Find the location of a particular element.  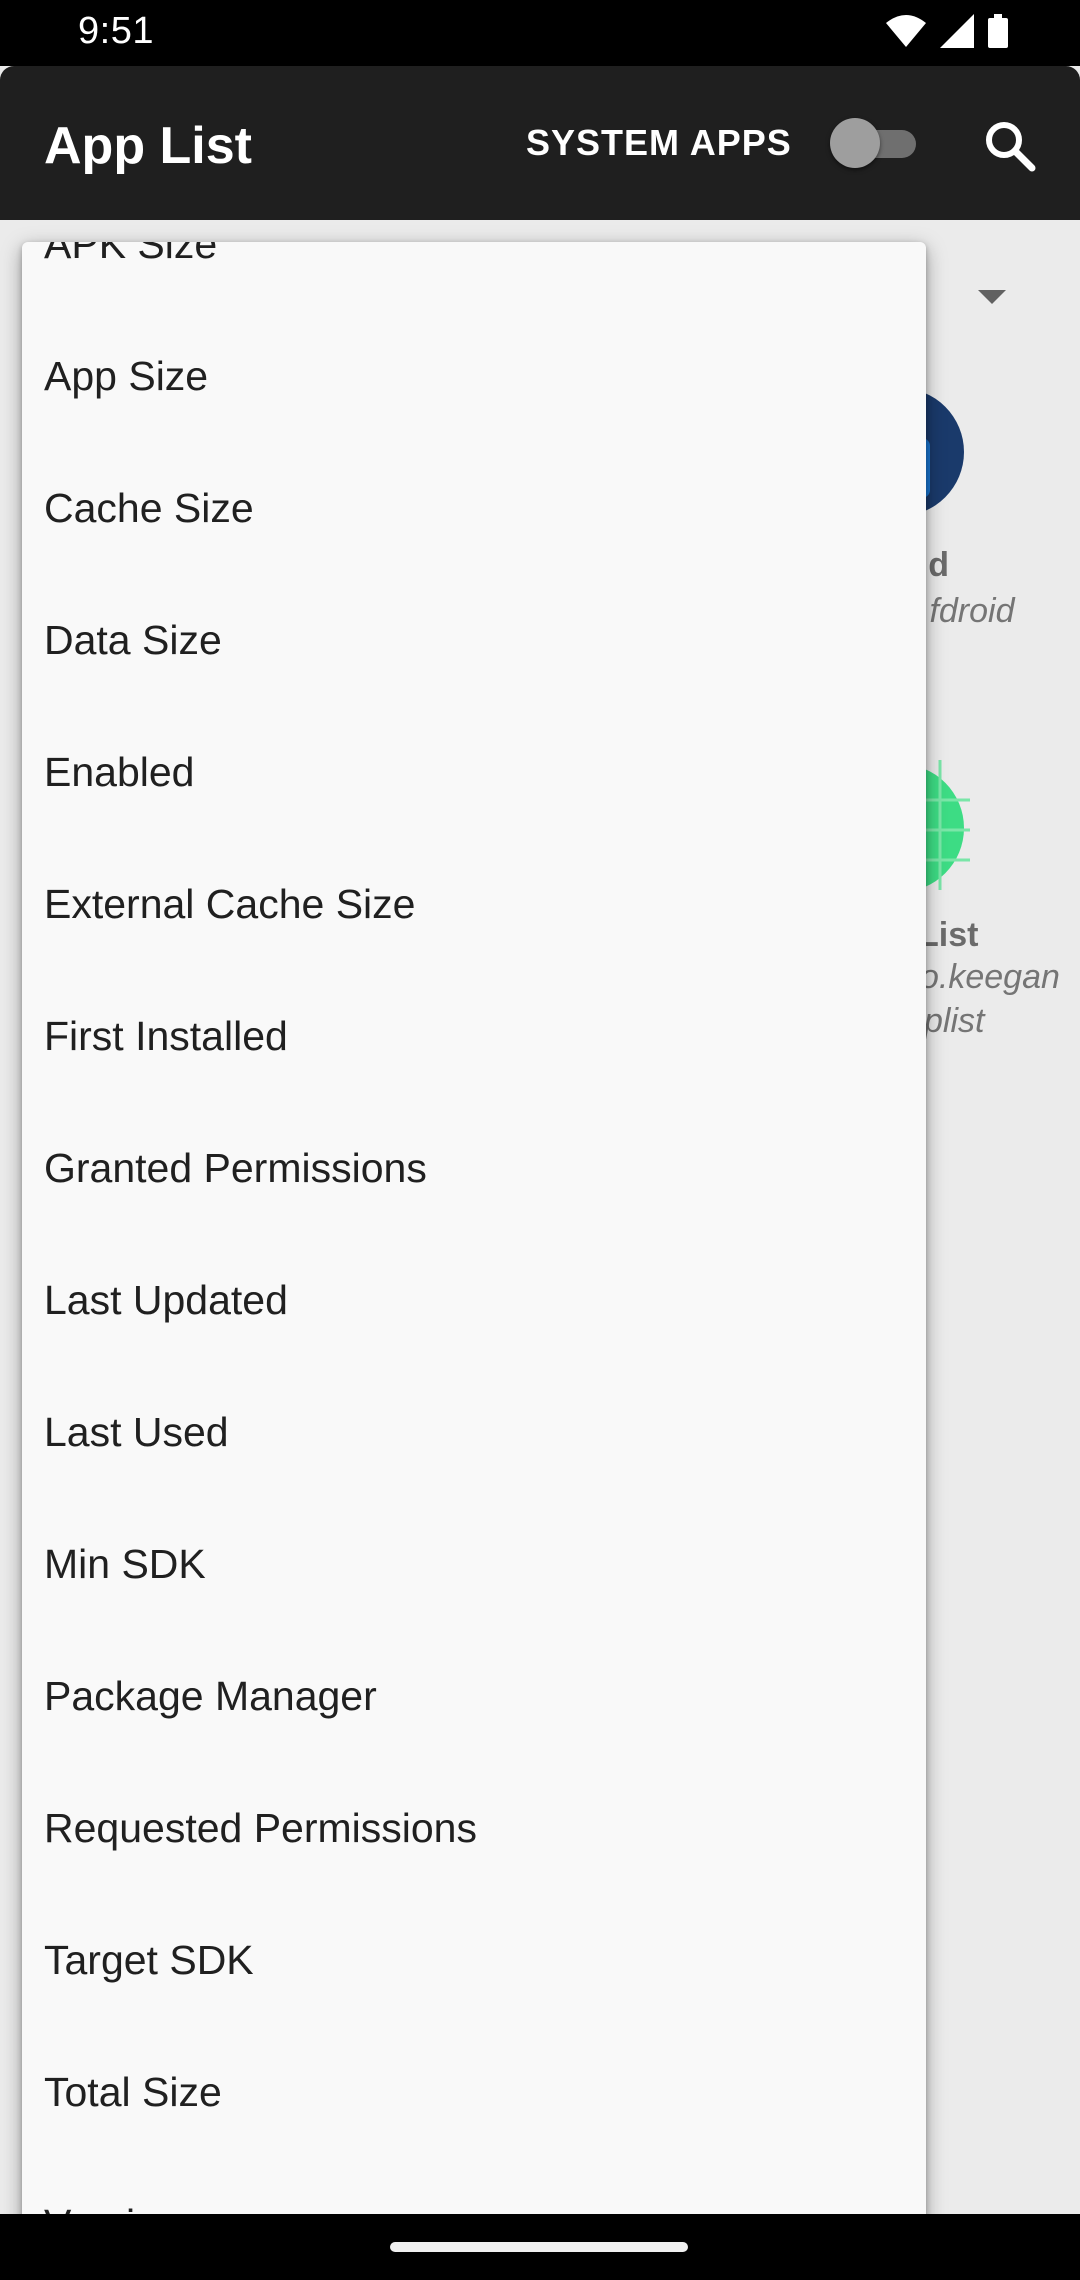

menu-item-data-size: Data Size is located at coordinates (474, 640).